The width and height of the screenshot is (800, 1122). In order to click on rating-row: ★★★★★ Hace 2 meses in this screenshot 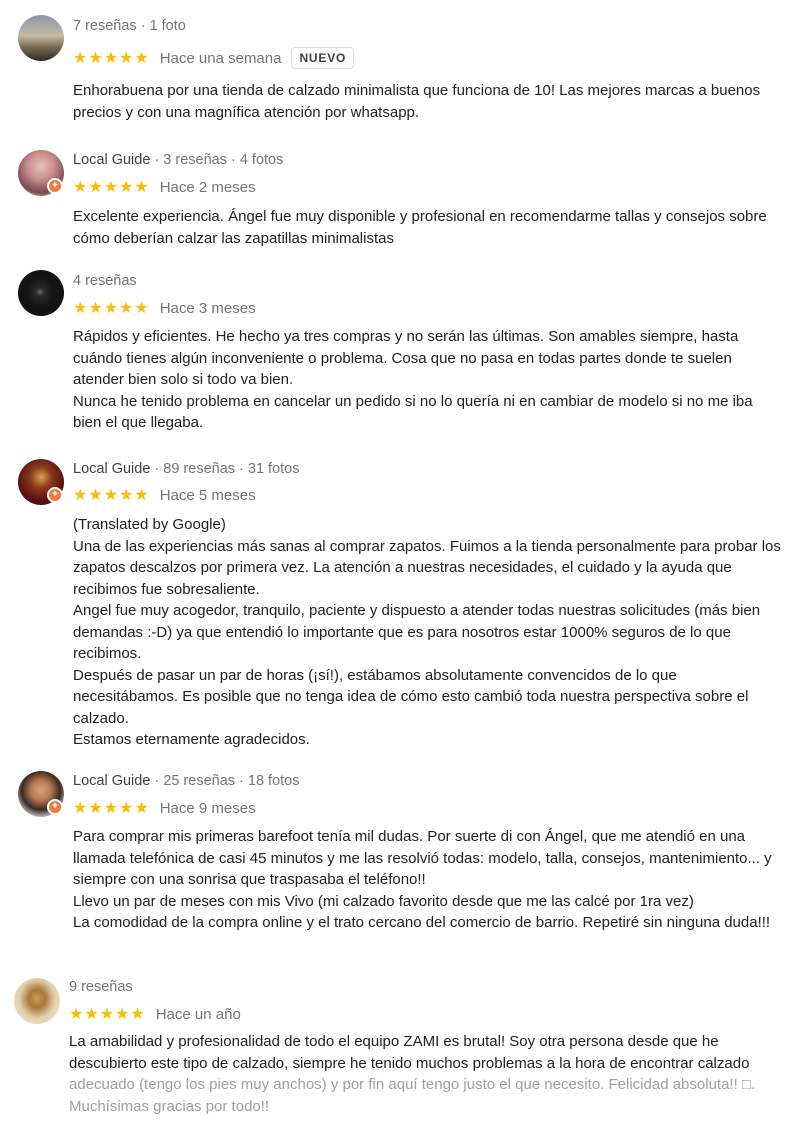, I will do `click(164, 187)`.